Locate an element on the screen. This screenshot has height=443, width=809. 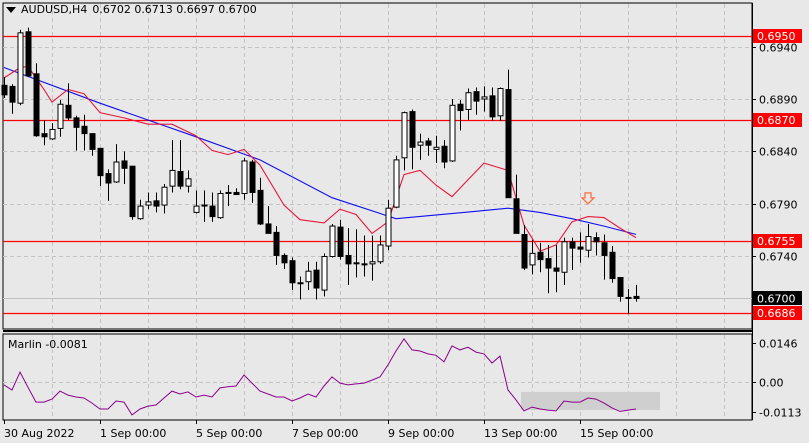
level-price-label: 0.6755 is located at coordinates (776, 241).